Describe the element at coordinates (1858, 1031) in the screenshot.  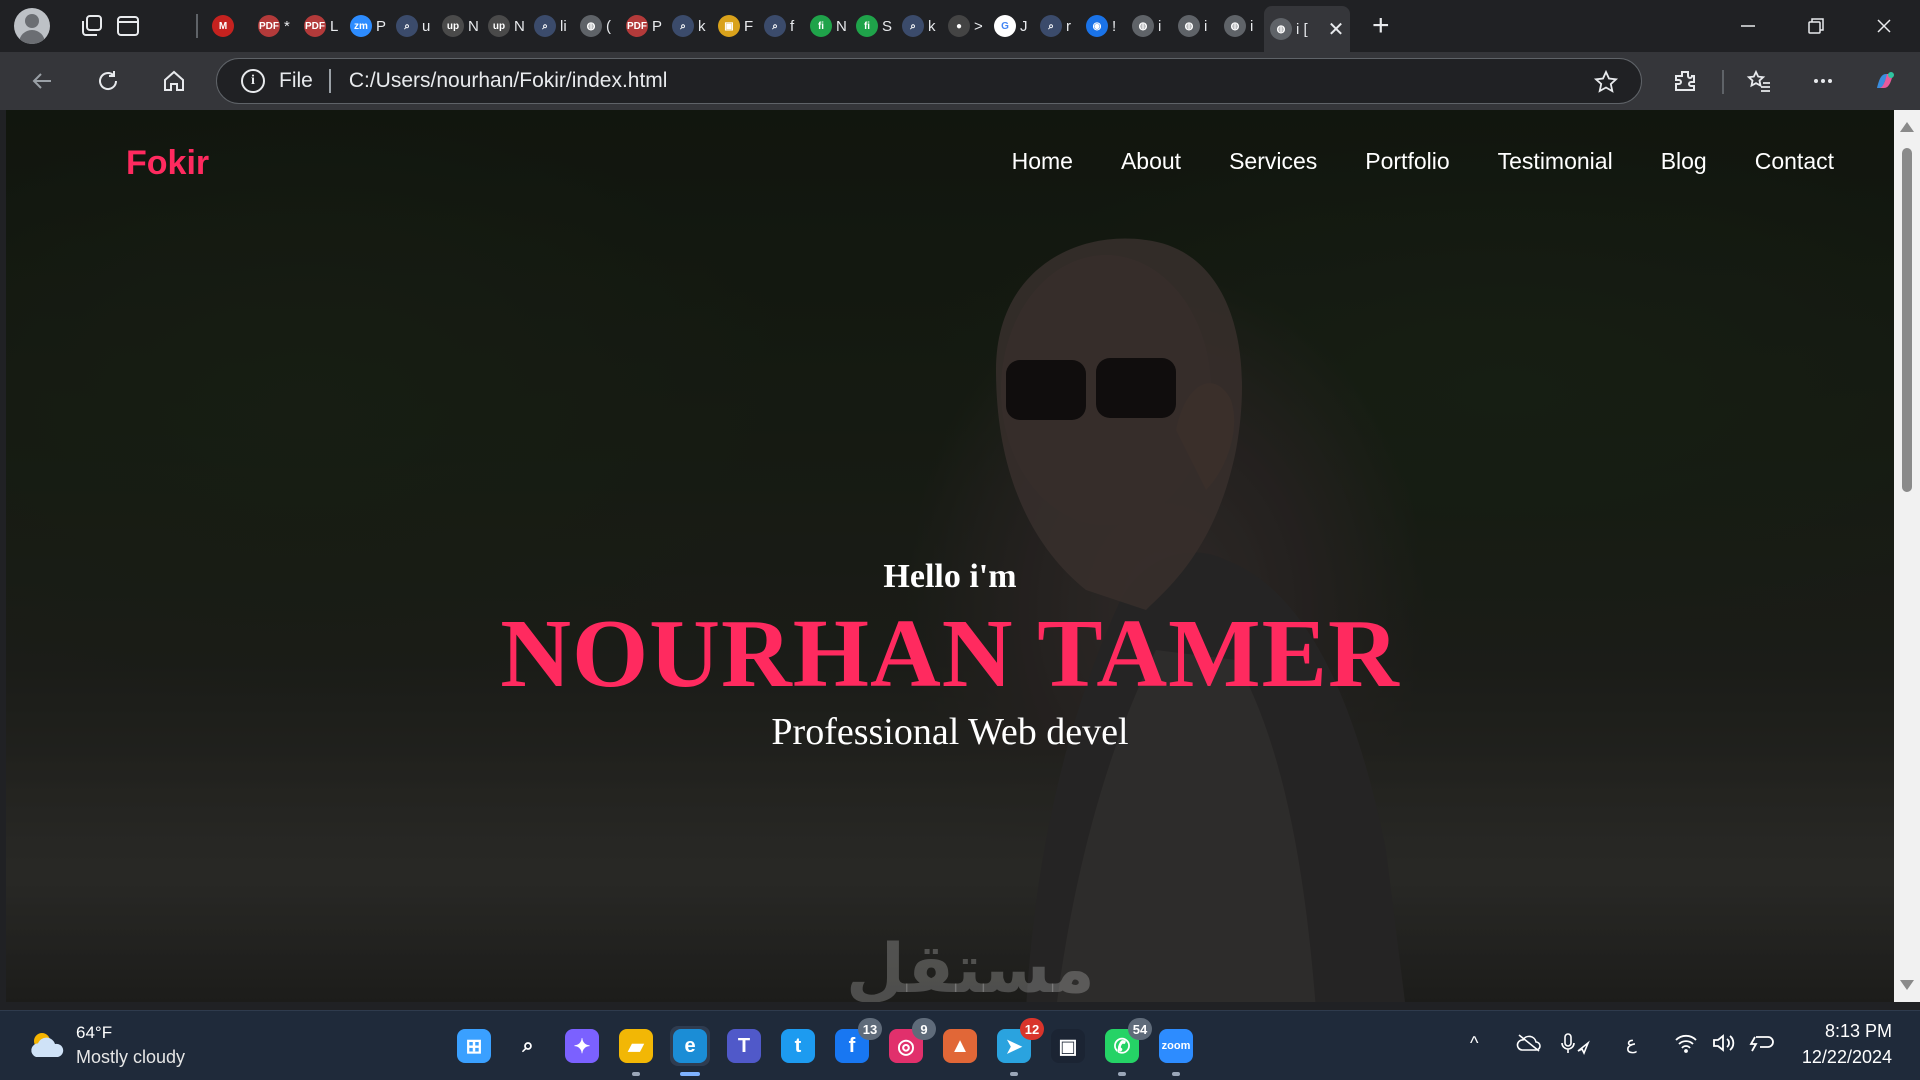
I see `clock-time: 8:13 PM` at that location.